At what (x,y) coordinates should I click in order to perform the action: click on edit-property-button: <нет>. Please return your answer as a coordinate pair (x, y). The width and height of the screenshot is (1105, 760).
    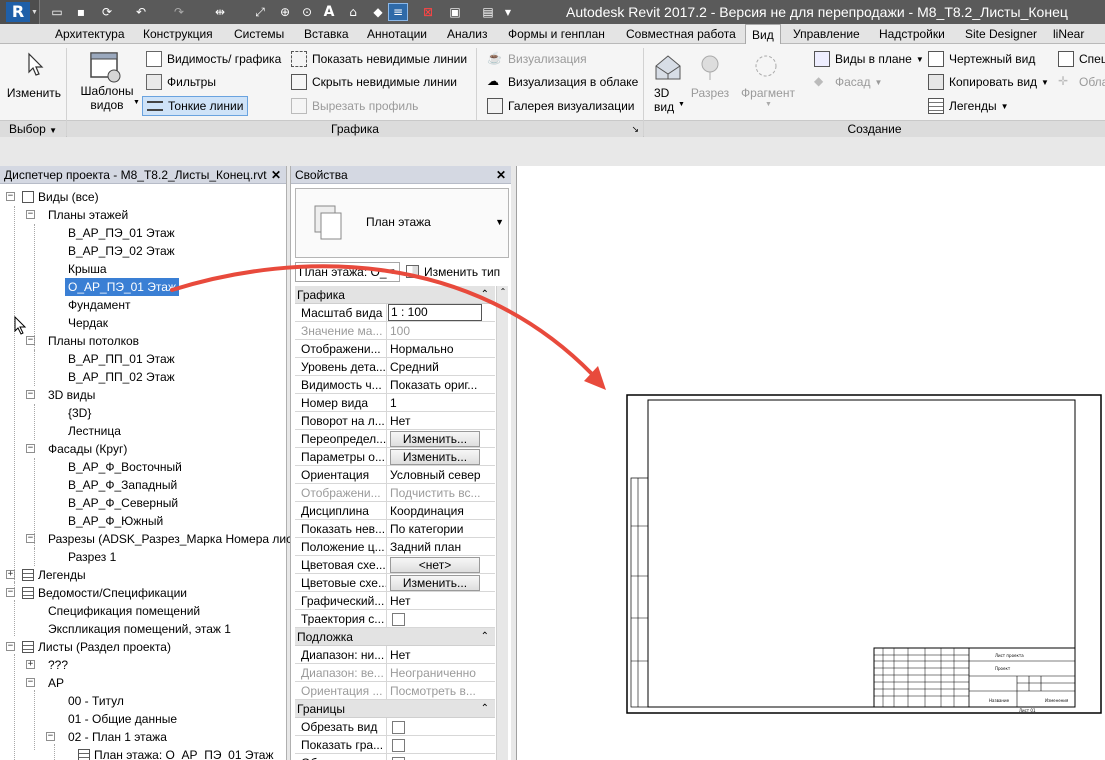
    Looking at the image, I should click on (435, 565).